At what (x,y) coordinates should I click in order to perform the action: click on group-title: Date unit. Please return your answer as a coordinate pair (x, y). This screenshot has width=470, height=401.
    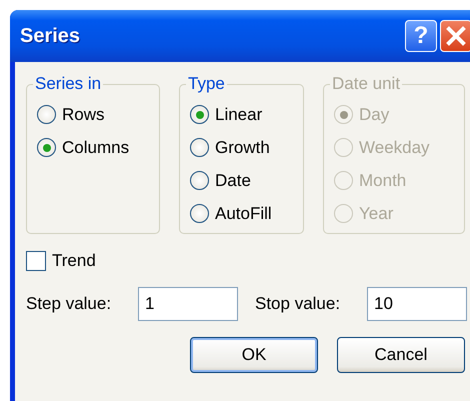
    Looking at the image, I should click on (366, 84).